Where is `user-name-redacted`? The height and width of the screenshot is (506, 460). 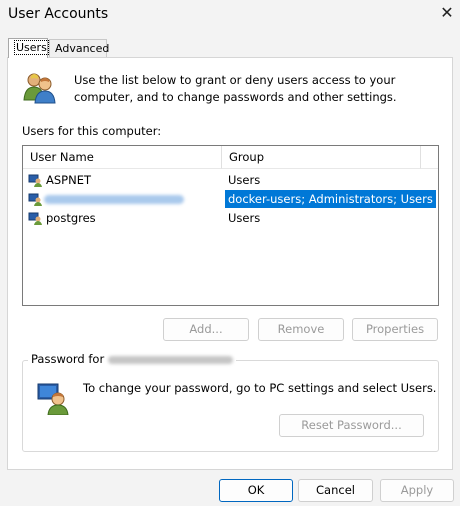
user-name-redacted is located at coordinates (114, 199).